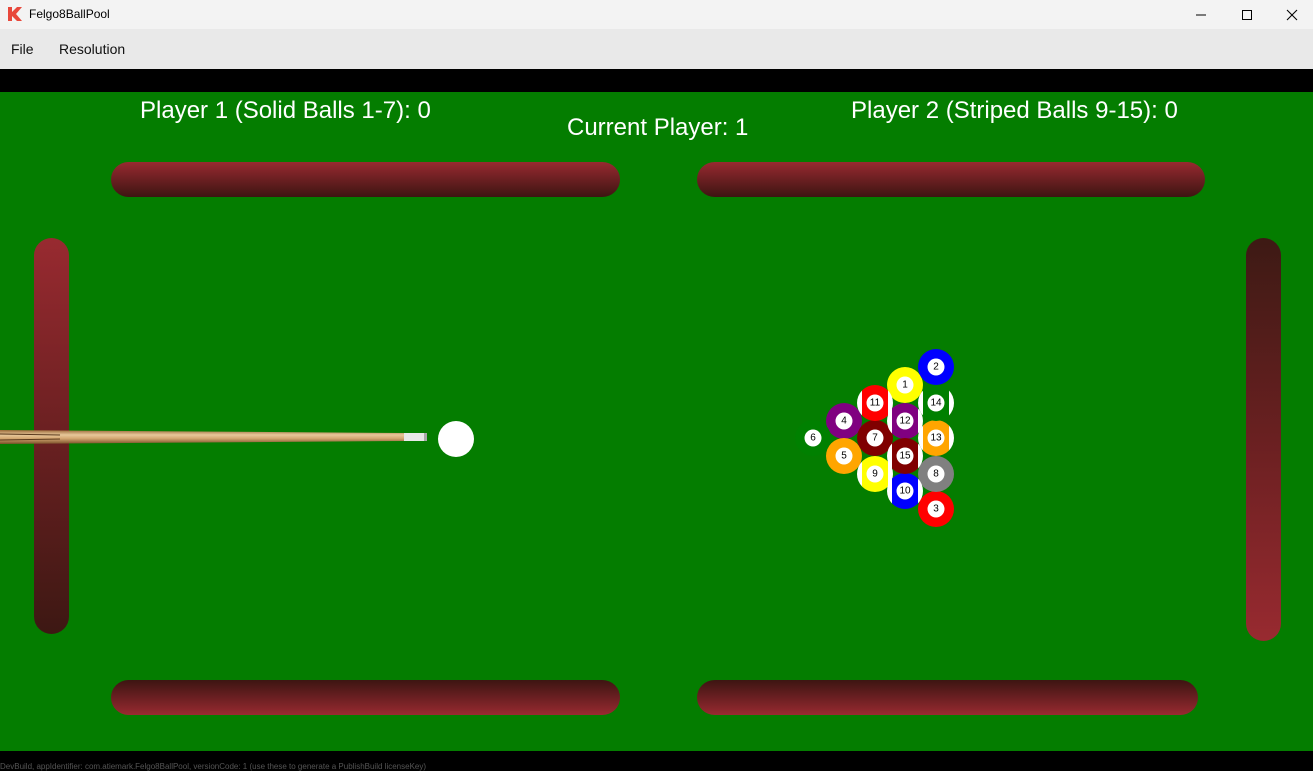 The image size is (1313, 771). Describe the element at coordinates (365, 697) in the screenshot. I see `rail-bottom-left` at that location.